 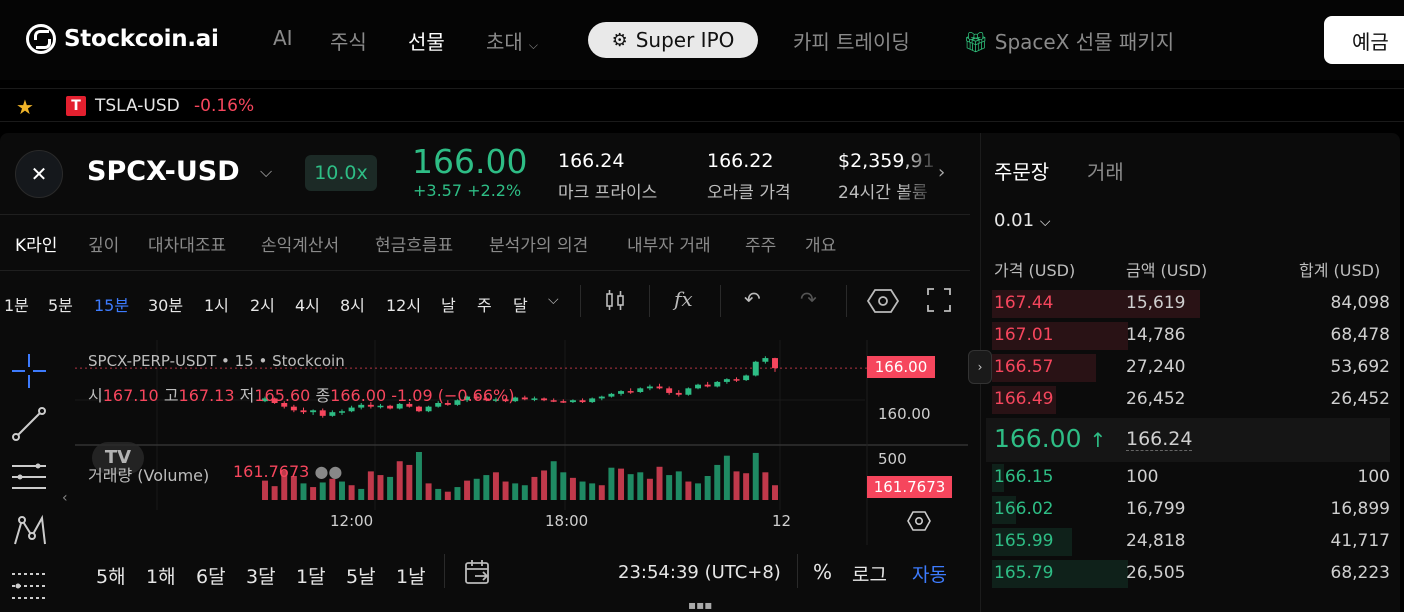 What do you see at coordinates (749, 193) in the screenshot?
I see `oracle-price-label: 오라클 가격` at bounding box center [749, 193].